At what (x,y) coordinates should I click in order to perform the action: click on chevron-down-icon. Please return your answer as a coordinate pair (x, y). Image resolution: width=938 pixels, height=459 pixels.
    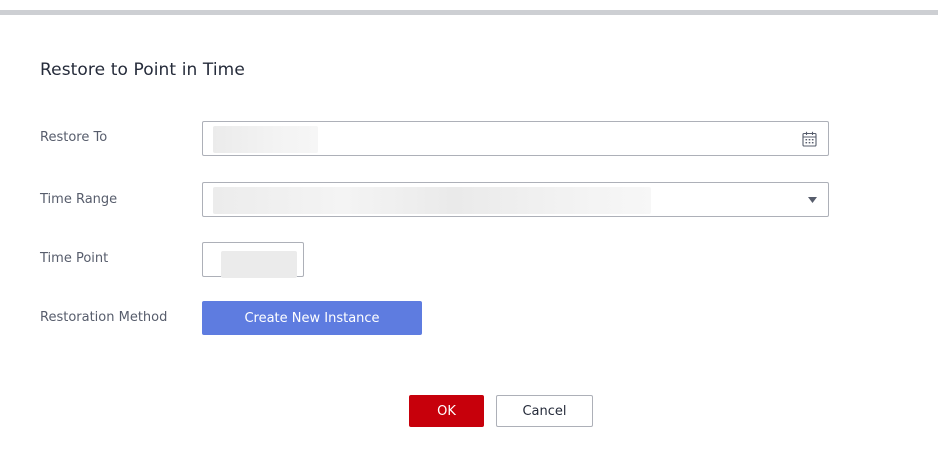
    Looking at the image, I should click on (812, 200).